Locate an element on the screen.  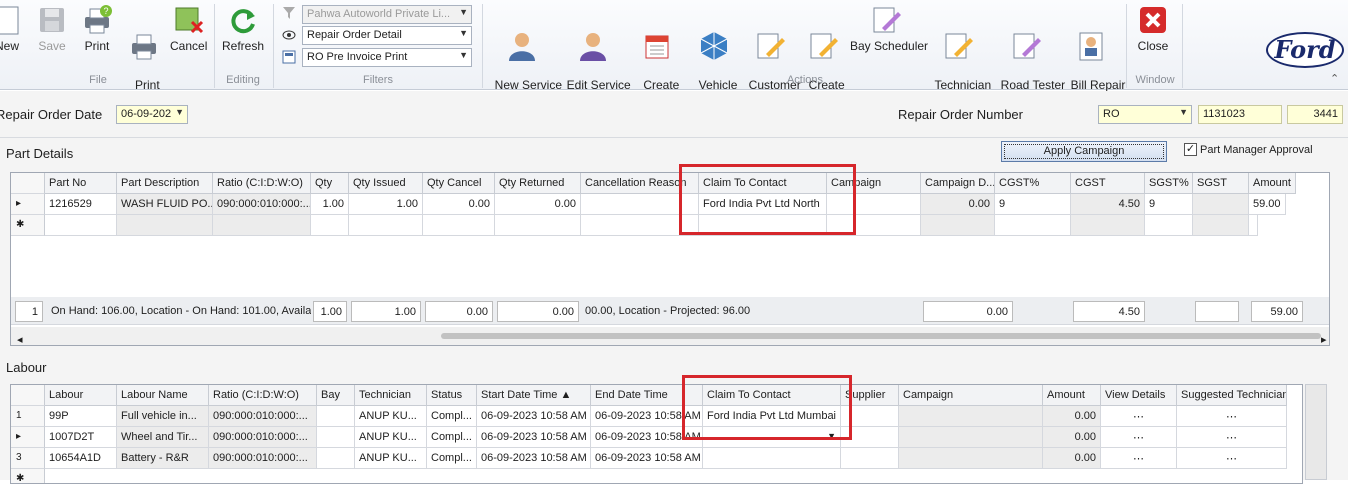
bay-scheduler-button: Bay Scheduler is located at coordinates (889, 28).